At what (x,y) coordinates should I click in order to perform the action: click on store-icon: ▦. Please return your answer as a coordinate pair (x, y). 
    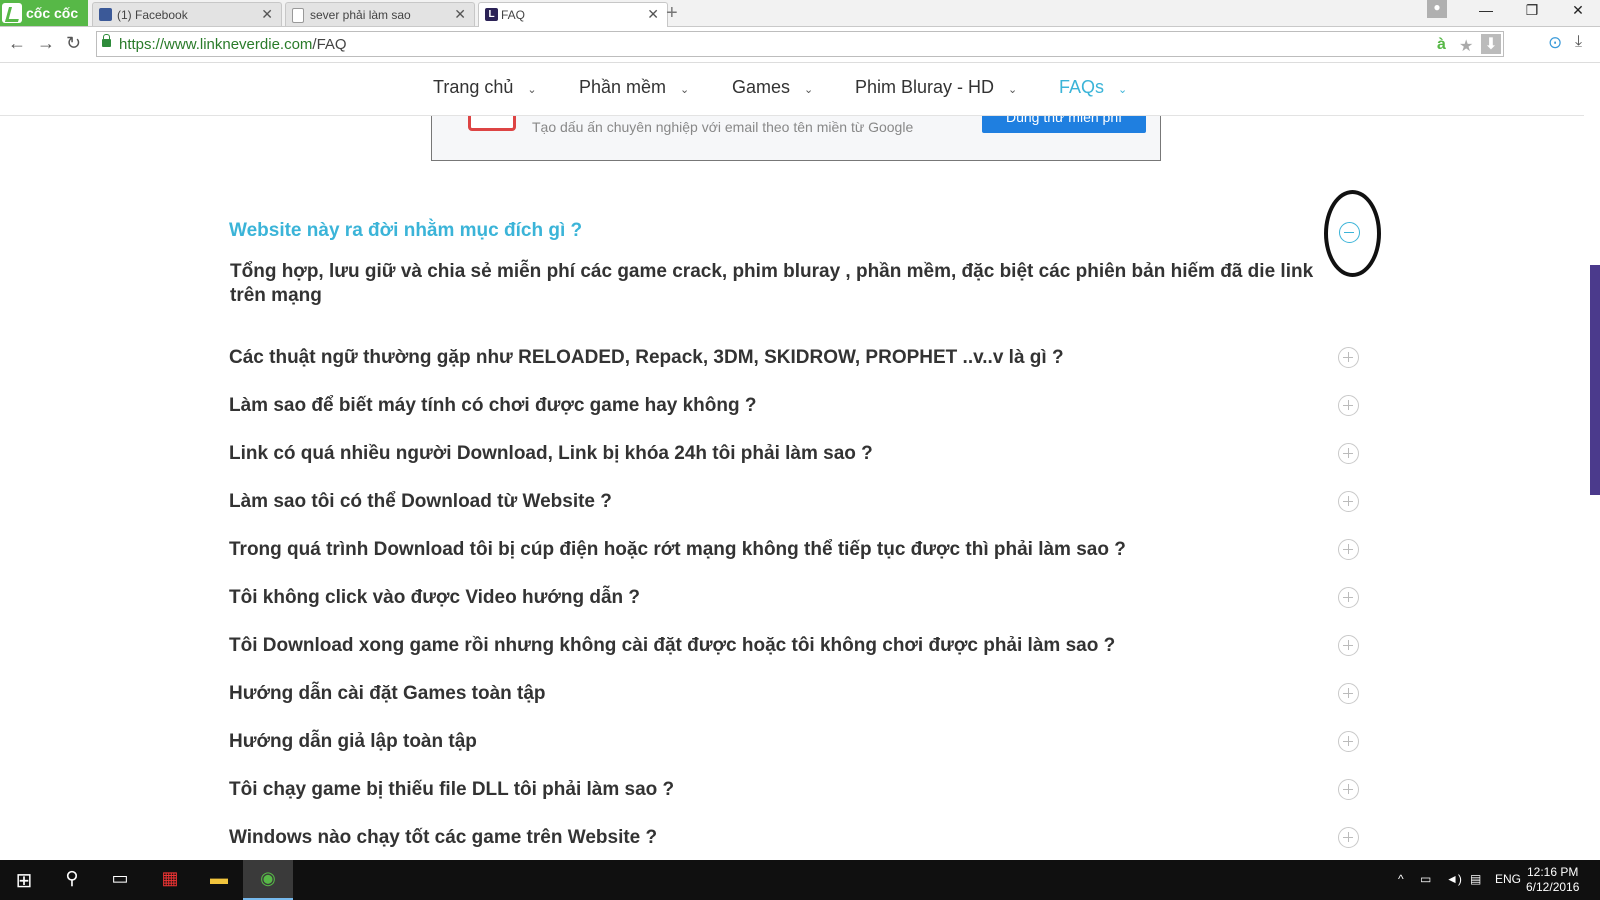
    Looking at the image, I should click on (170, 878).